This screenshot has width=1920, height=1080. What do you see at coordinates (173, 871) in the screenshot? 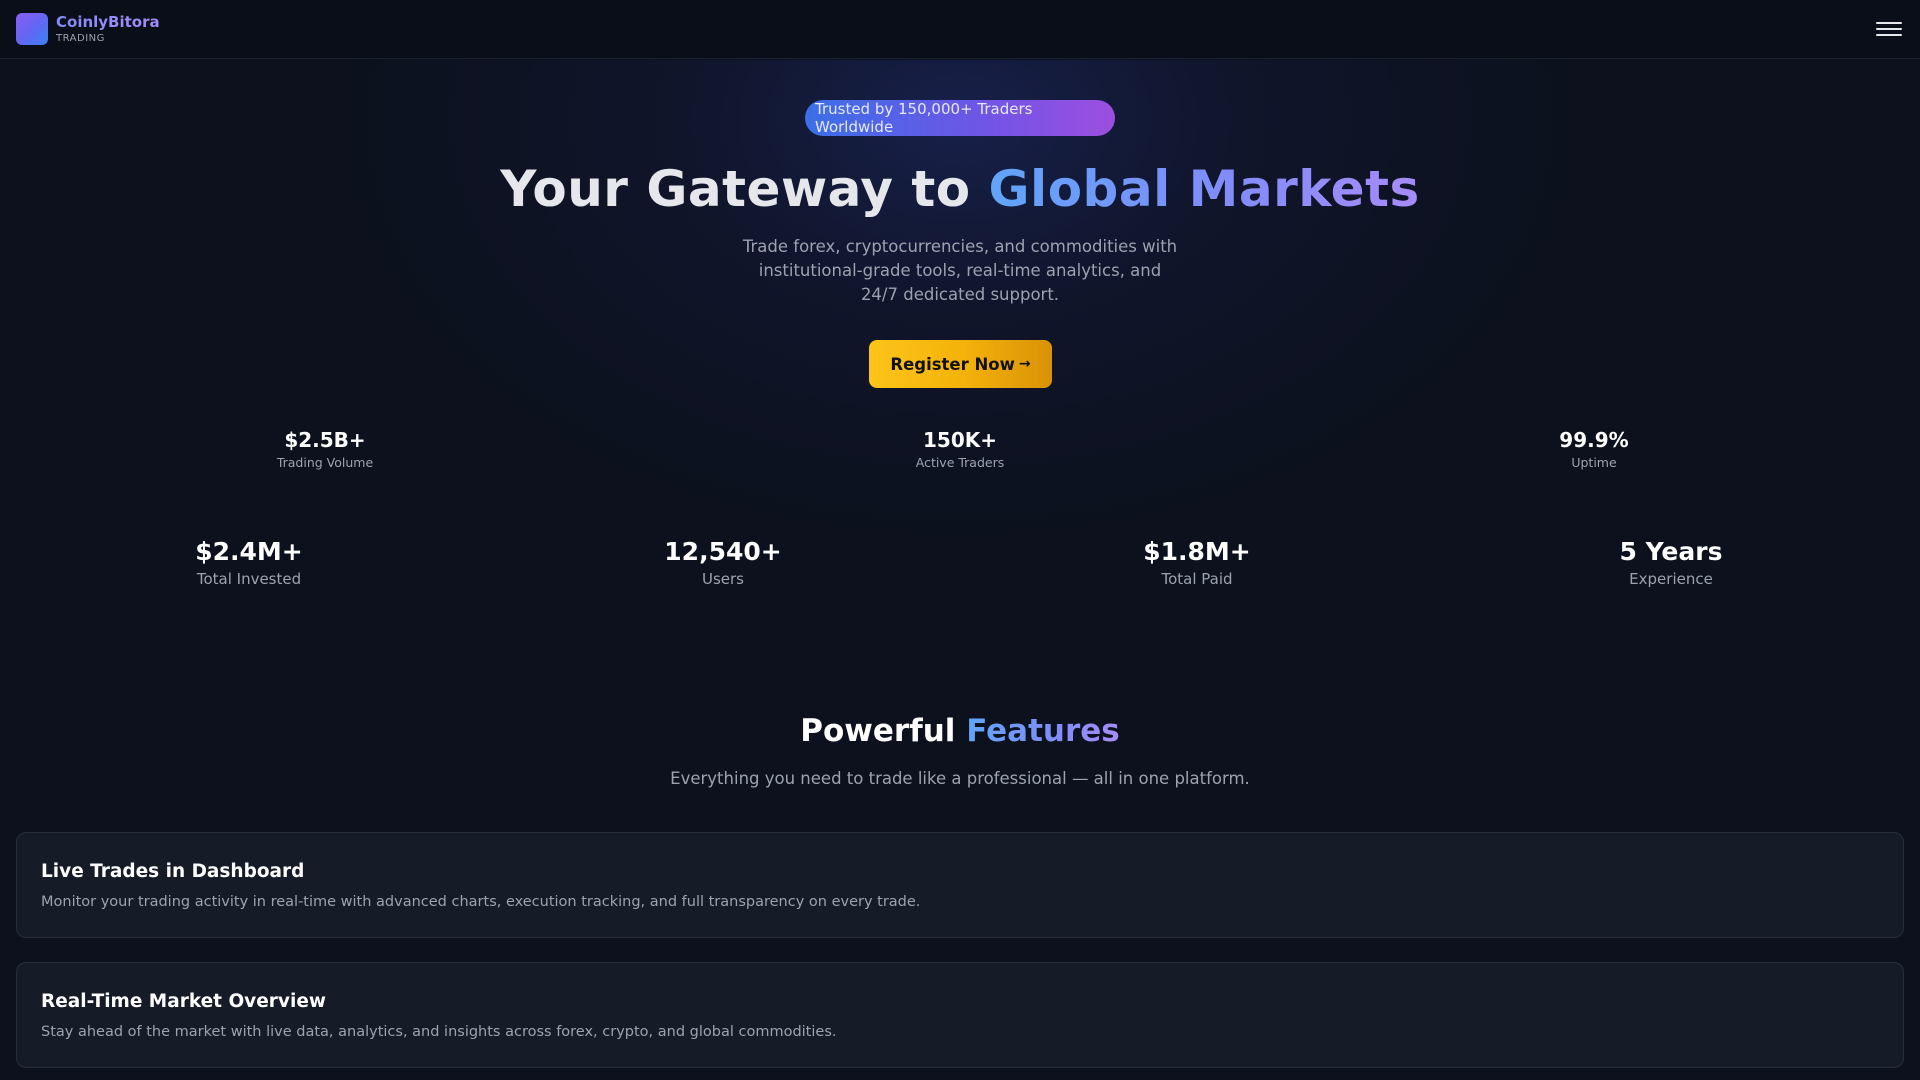
I see `feature-card-title: Live Trades in Dashboard` at bounding box center [173, 871].